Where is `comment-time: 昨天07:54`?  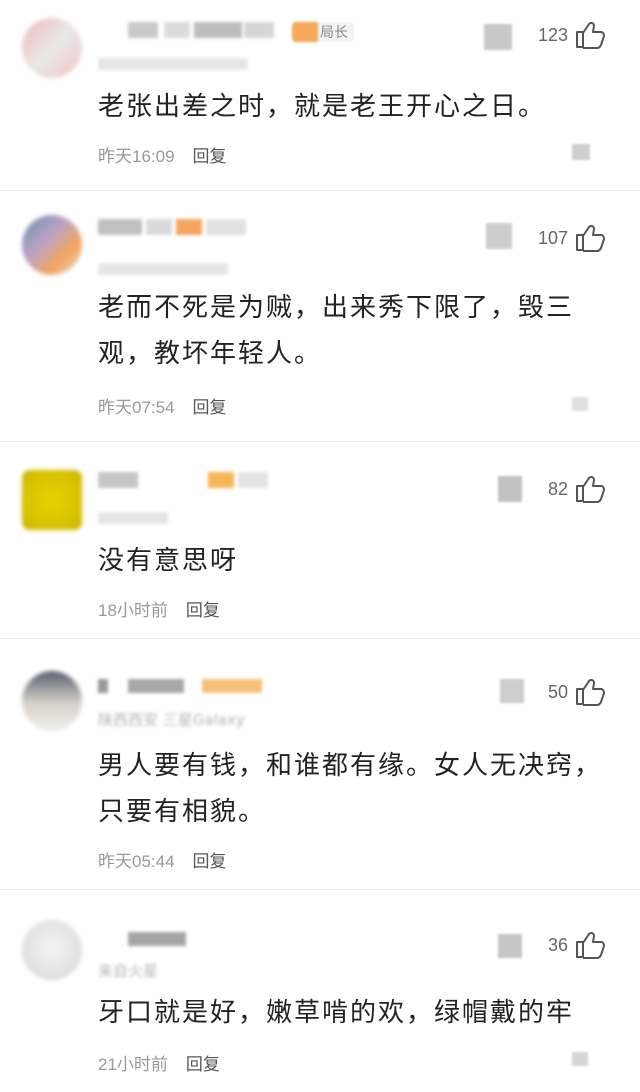
comment-time: 昨天07:54 is located at coordinates (136, 407).